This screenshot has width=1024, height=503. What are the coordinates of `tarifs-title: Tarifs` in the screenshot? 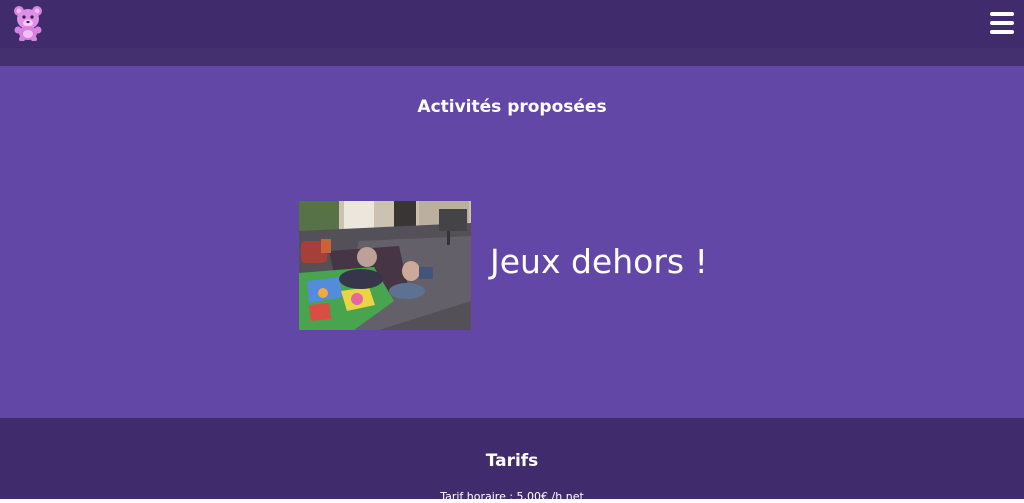 It's located at (512, 461).